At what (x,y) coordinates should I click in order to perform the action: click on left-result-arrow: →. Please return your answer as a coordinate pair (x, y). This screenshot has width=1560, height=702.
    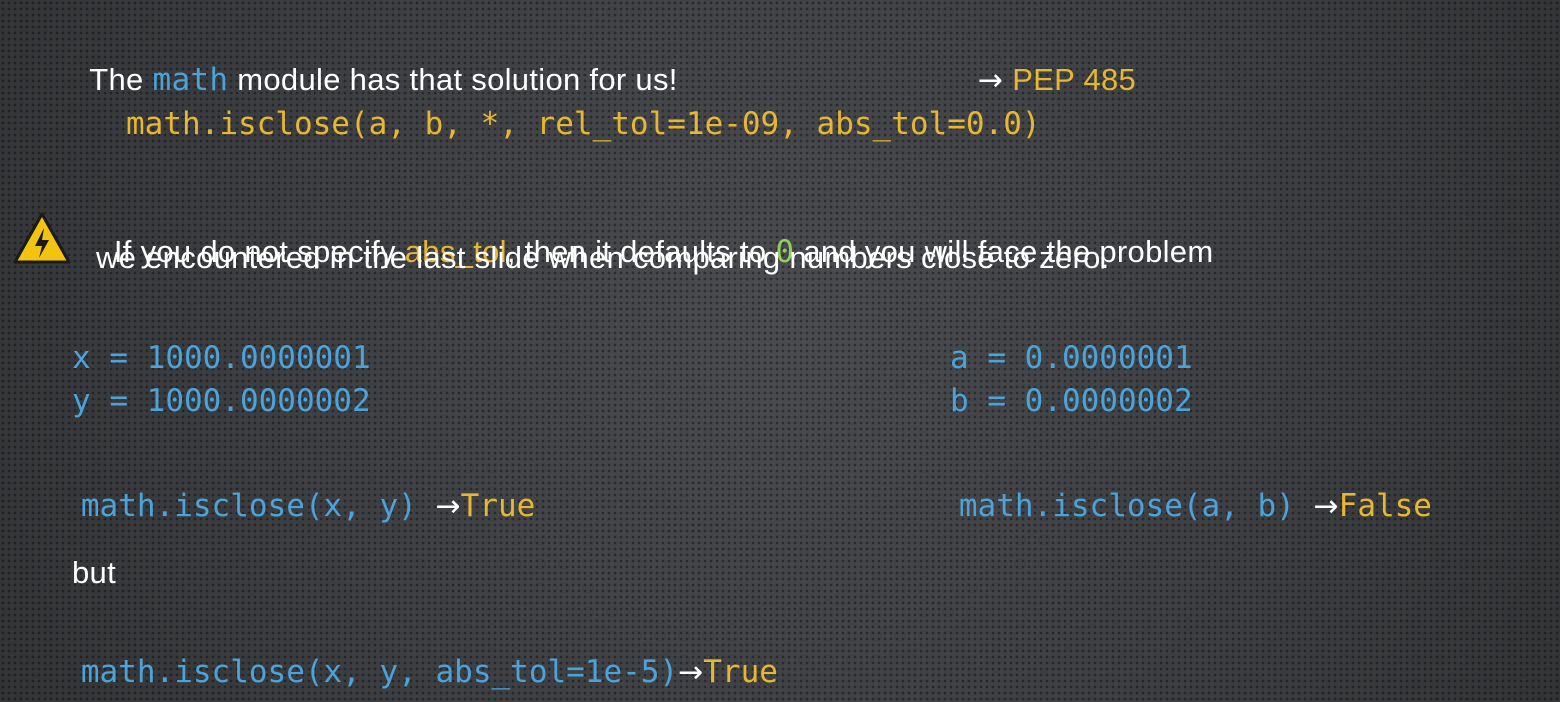
    Looking at the image, I should click on (448, 506).